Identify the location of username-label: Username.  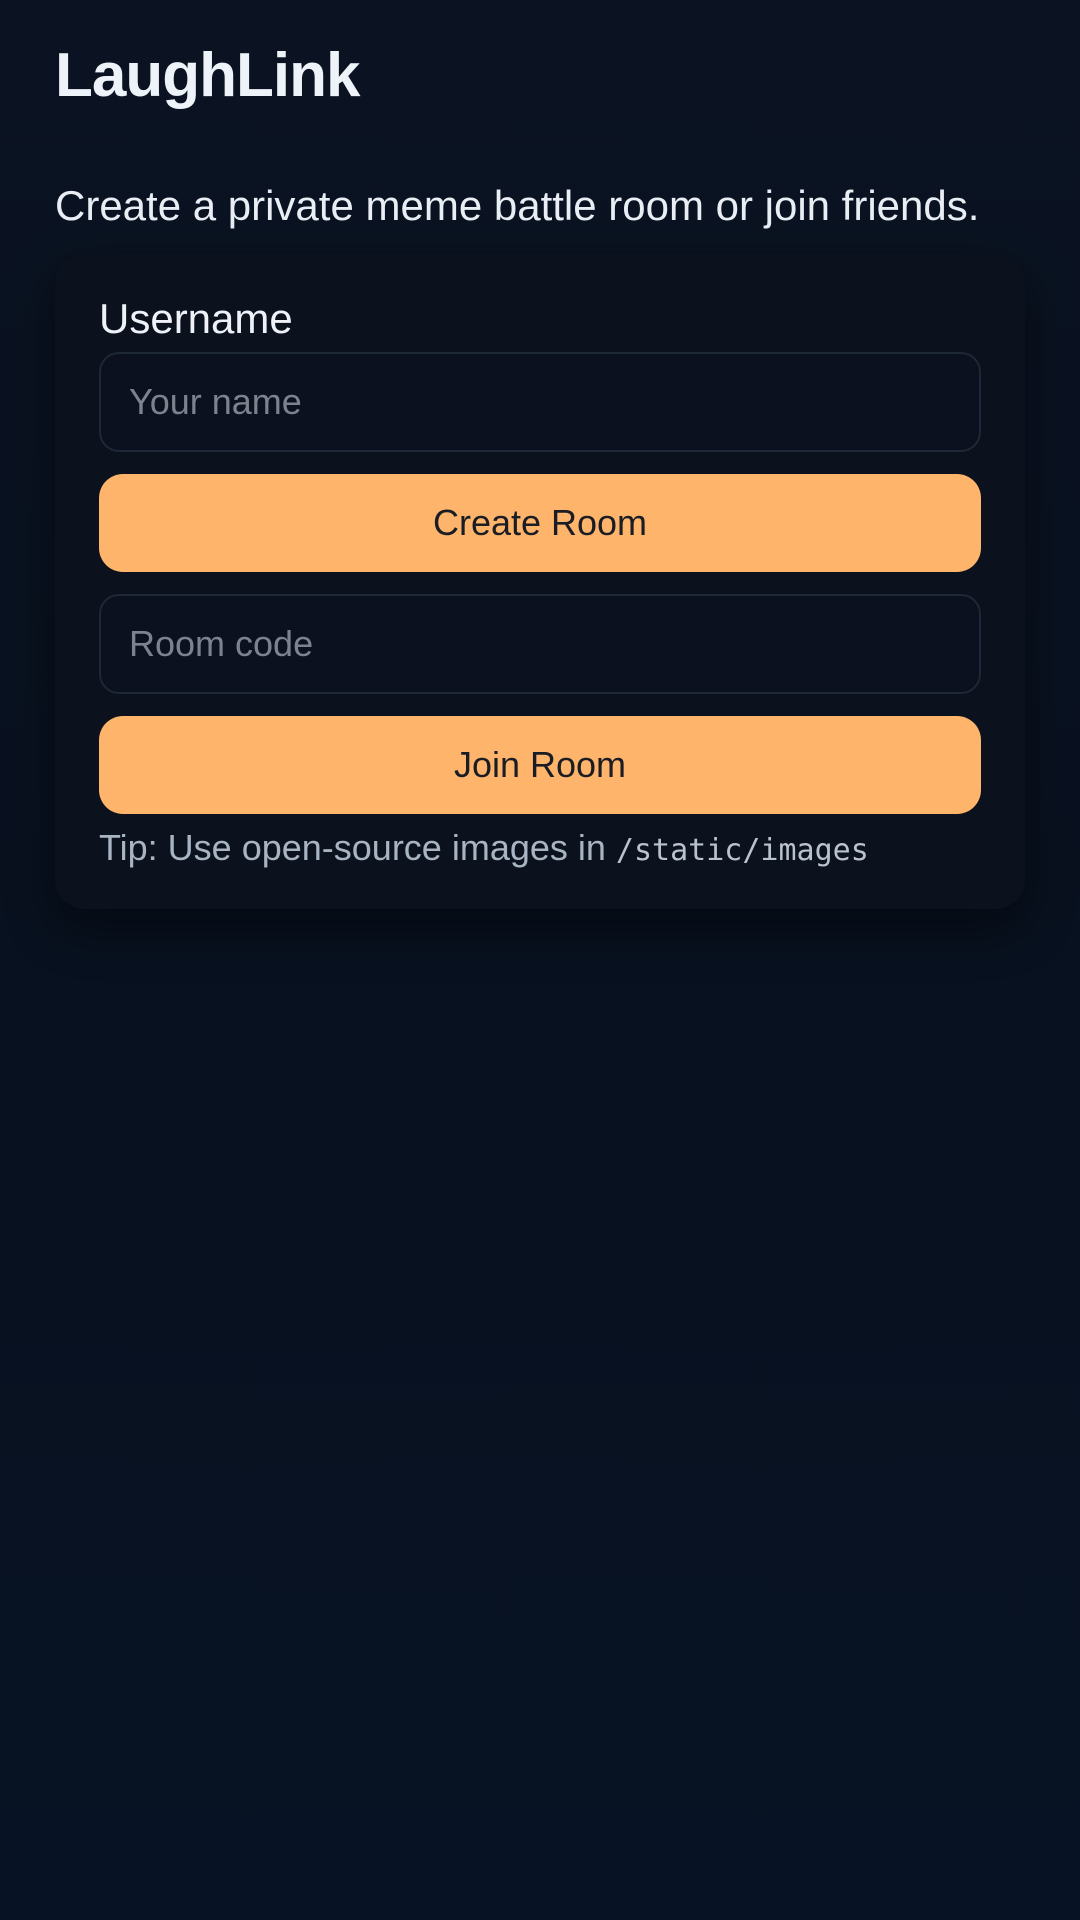
(196, 318).